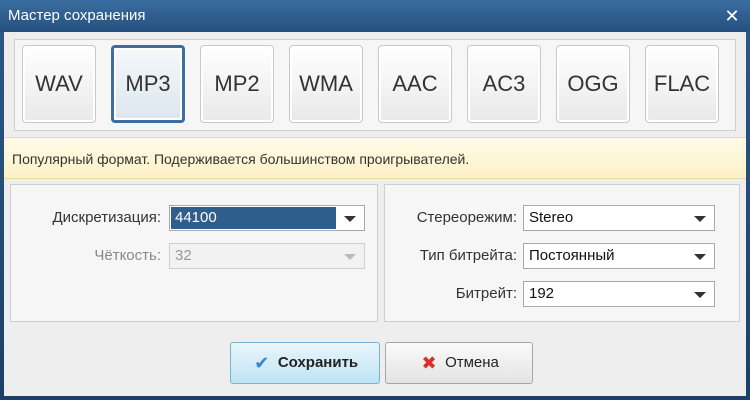  Describe the element at coordinates (183, 255) in the screenshot. I see `clarity-value: 32` at that location.